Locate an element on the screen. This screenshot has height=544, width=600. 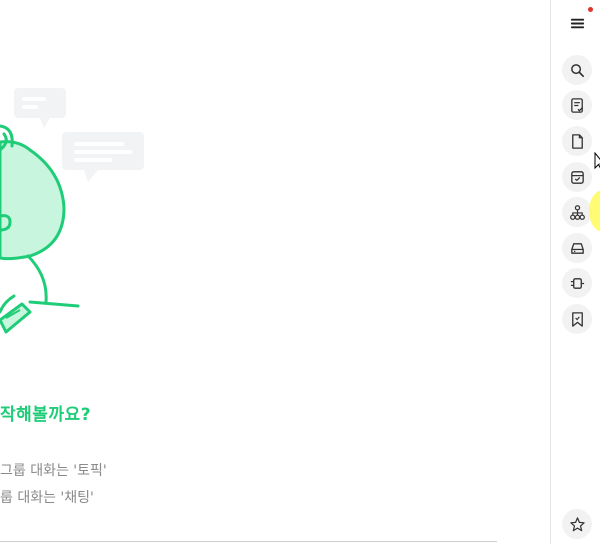
org-chart-button is located at coordinates (577, 212).